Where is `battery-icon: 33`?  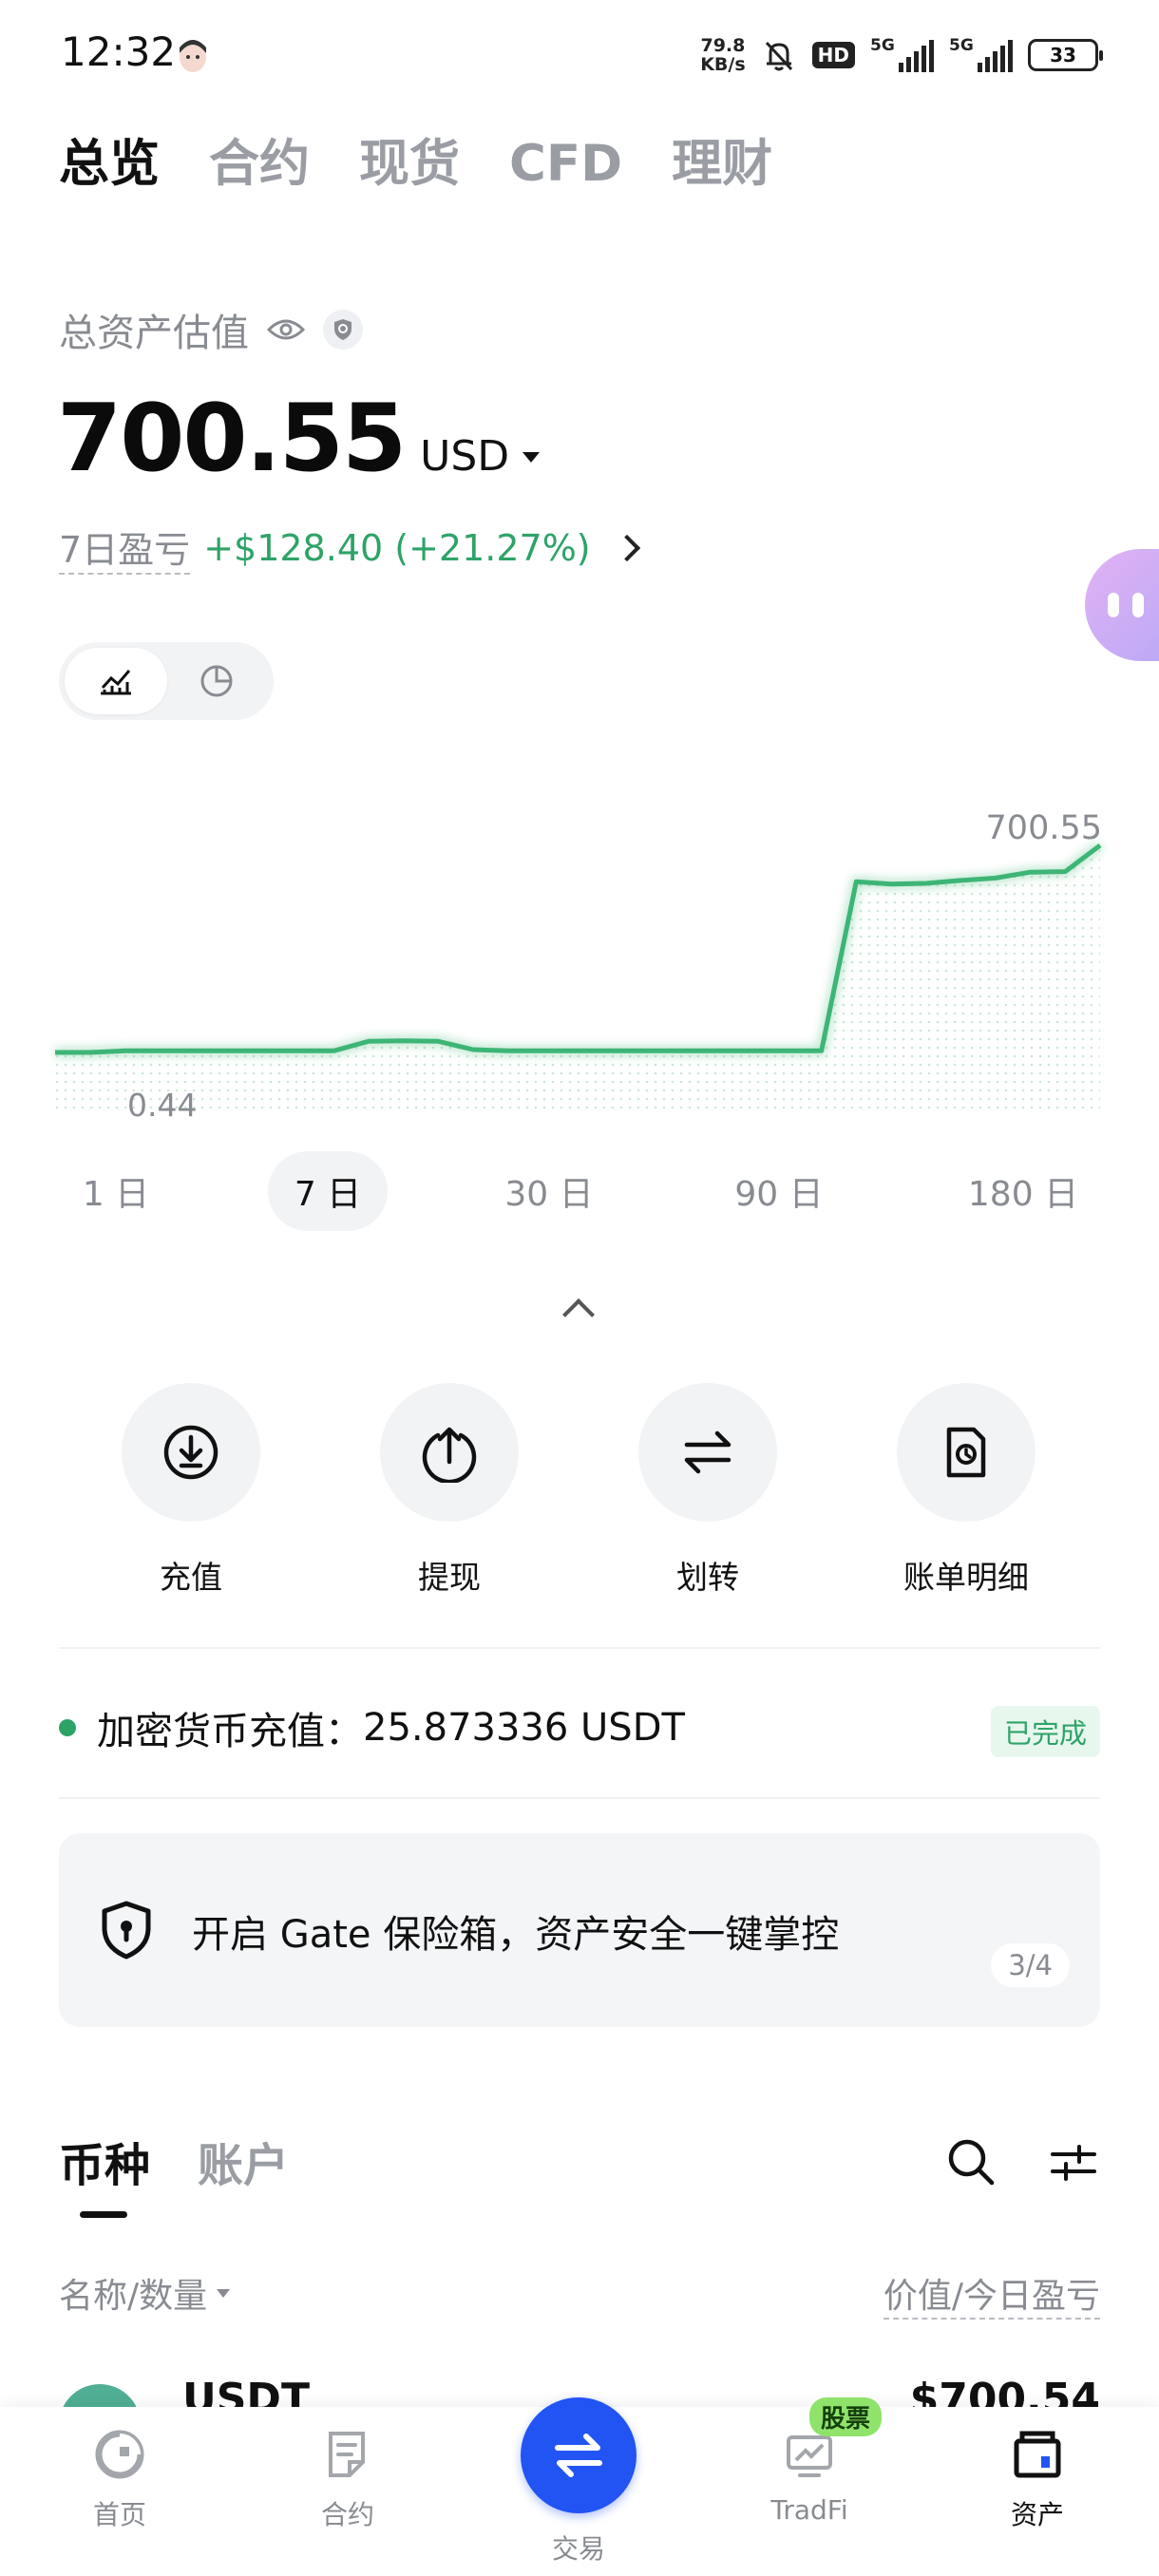 battery-icon: 33 is located at coordinates (1065, 55).